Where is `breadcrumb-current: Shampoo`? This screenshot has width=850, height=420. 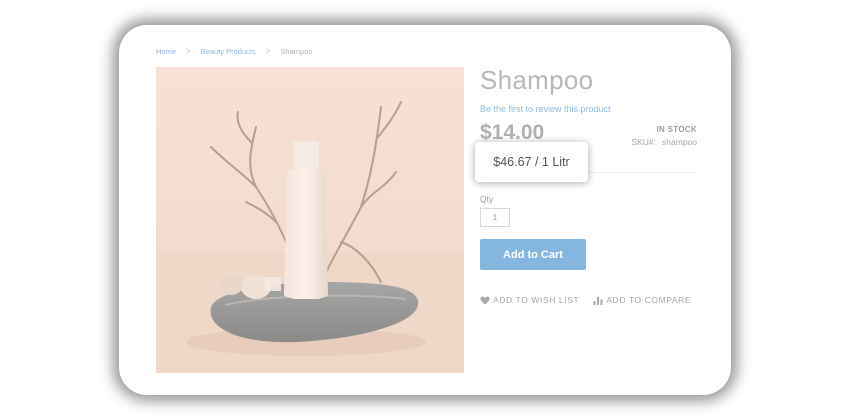 breadcrumb-current: Shampoo is located at coordinates (296, 51).